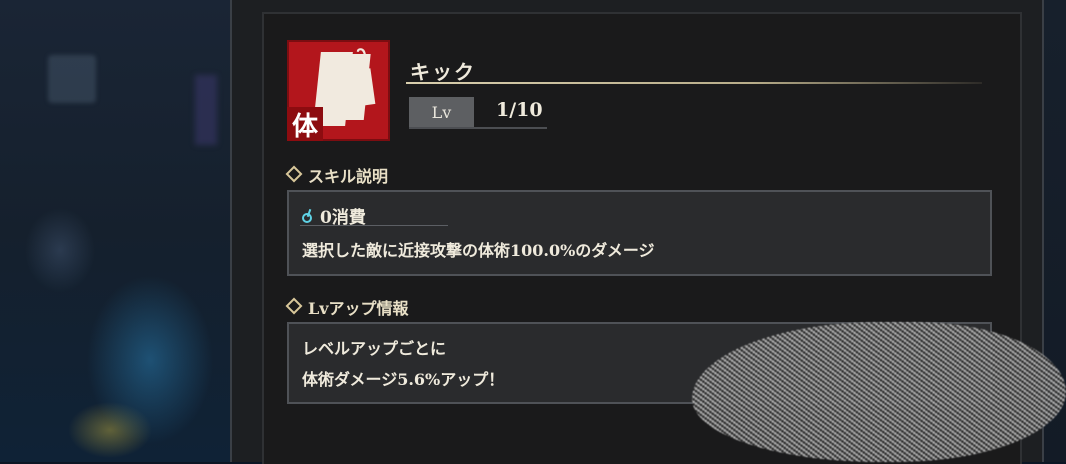  I want to click on impact-mark: Ꮚ, so click(360, 55).